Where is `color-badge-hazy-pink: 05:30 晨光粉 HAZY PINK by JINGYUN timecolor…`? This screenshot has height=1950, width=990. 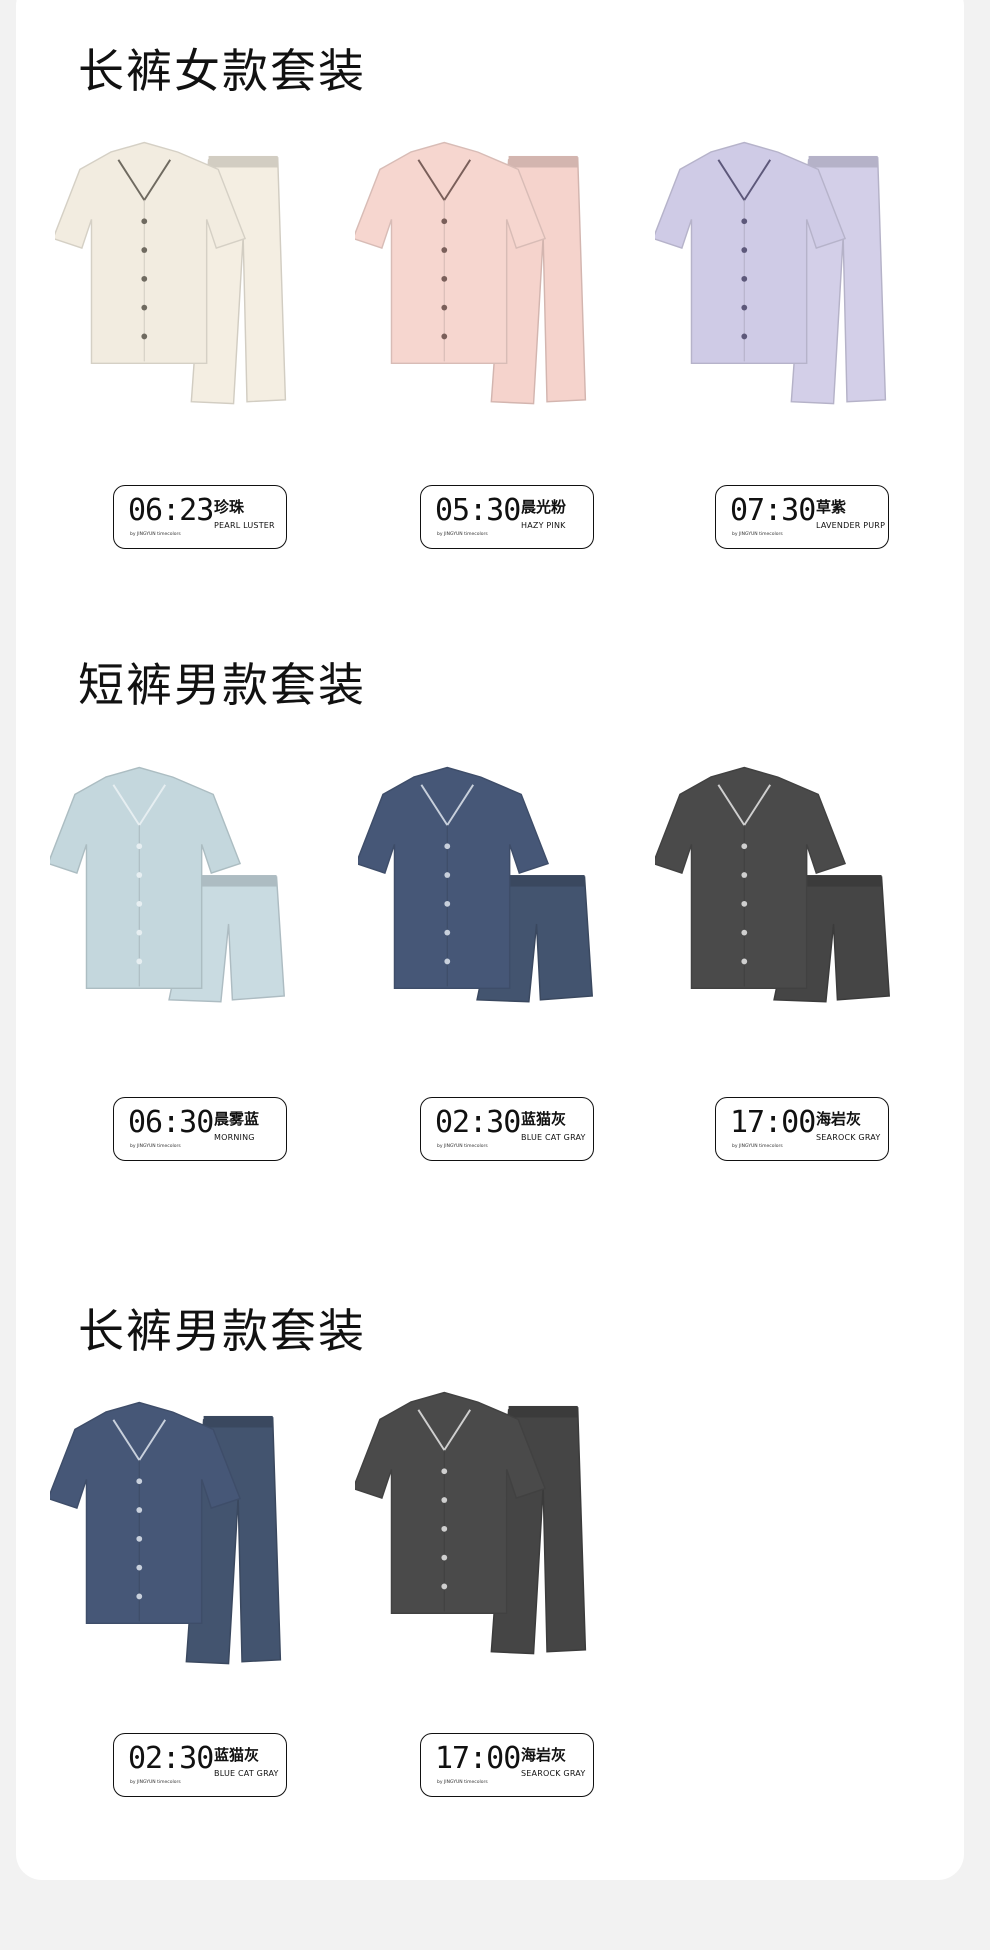 color-badge-hazy-pink: 05:30 晨光粉 HAZY PINK by JINGYUN timecolor… is located at coordinates (507, 517).